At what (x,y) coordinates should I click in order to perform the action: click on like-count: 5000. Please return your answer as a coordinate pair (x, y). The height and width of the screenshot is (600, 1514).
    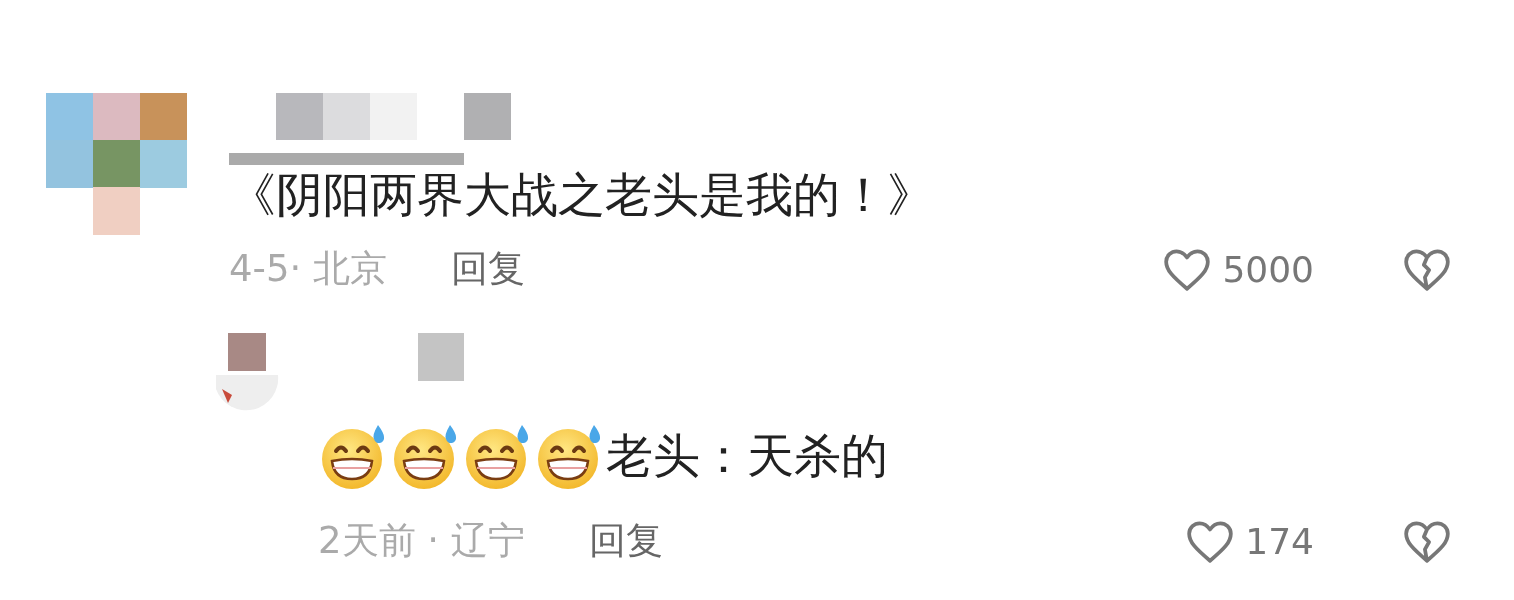
    Looking at the image, I should click on (1268, 269).